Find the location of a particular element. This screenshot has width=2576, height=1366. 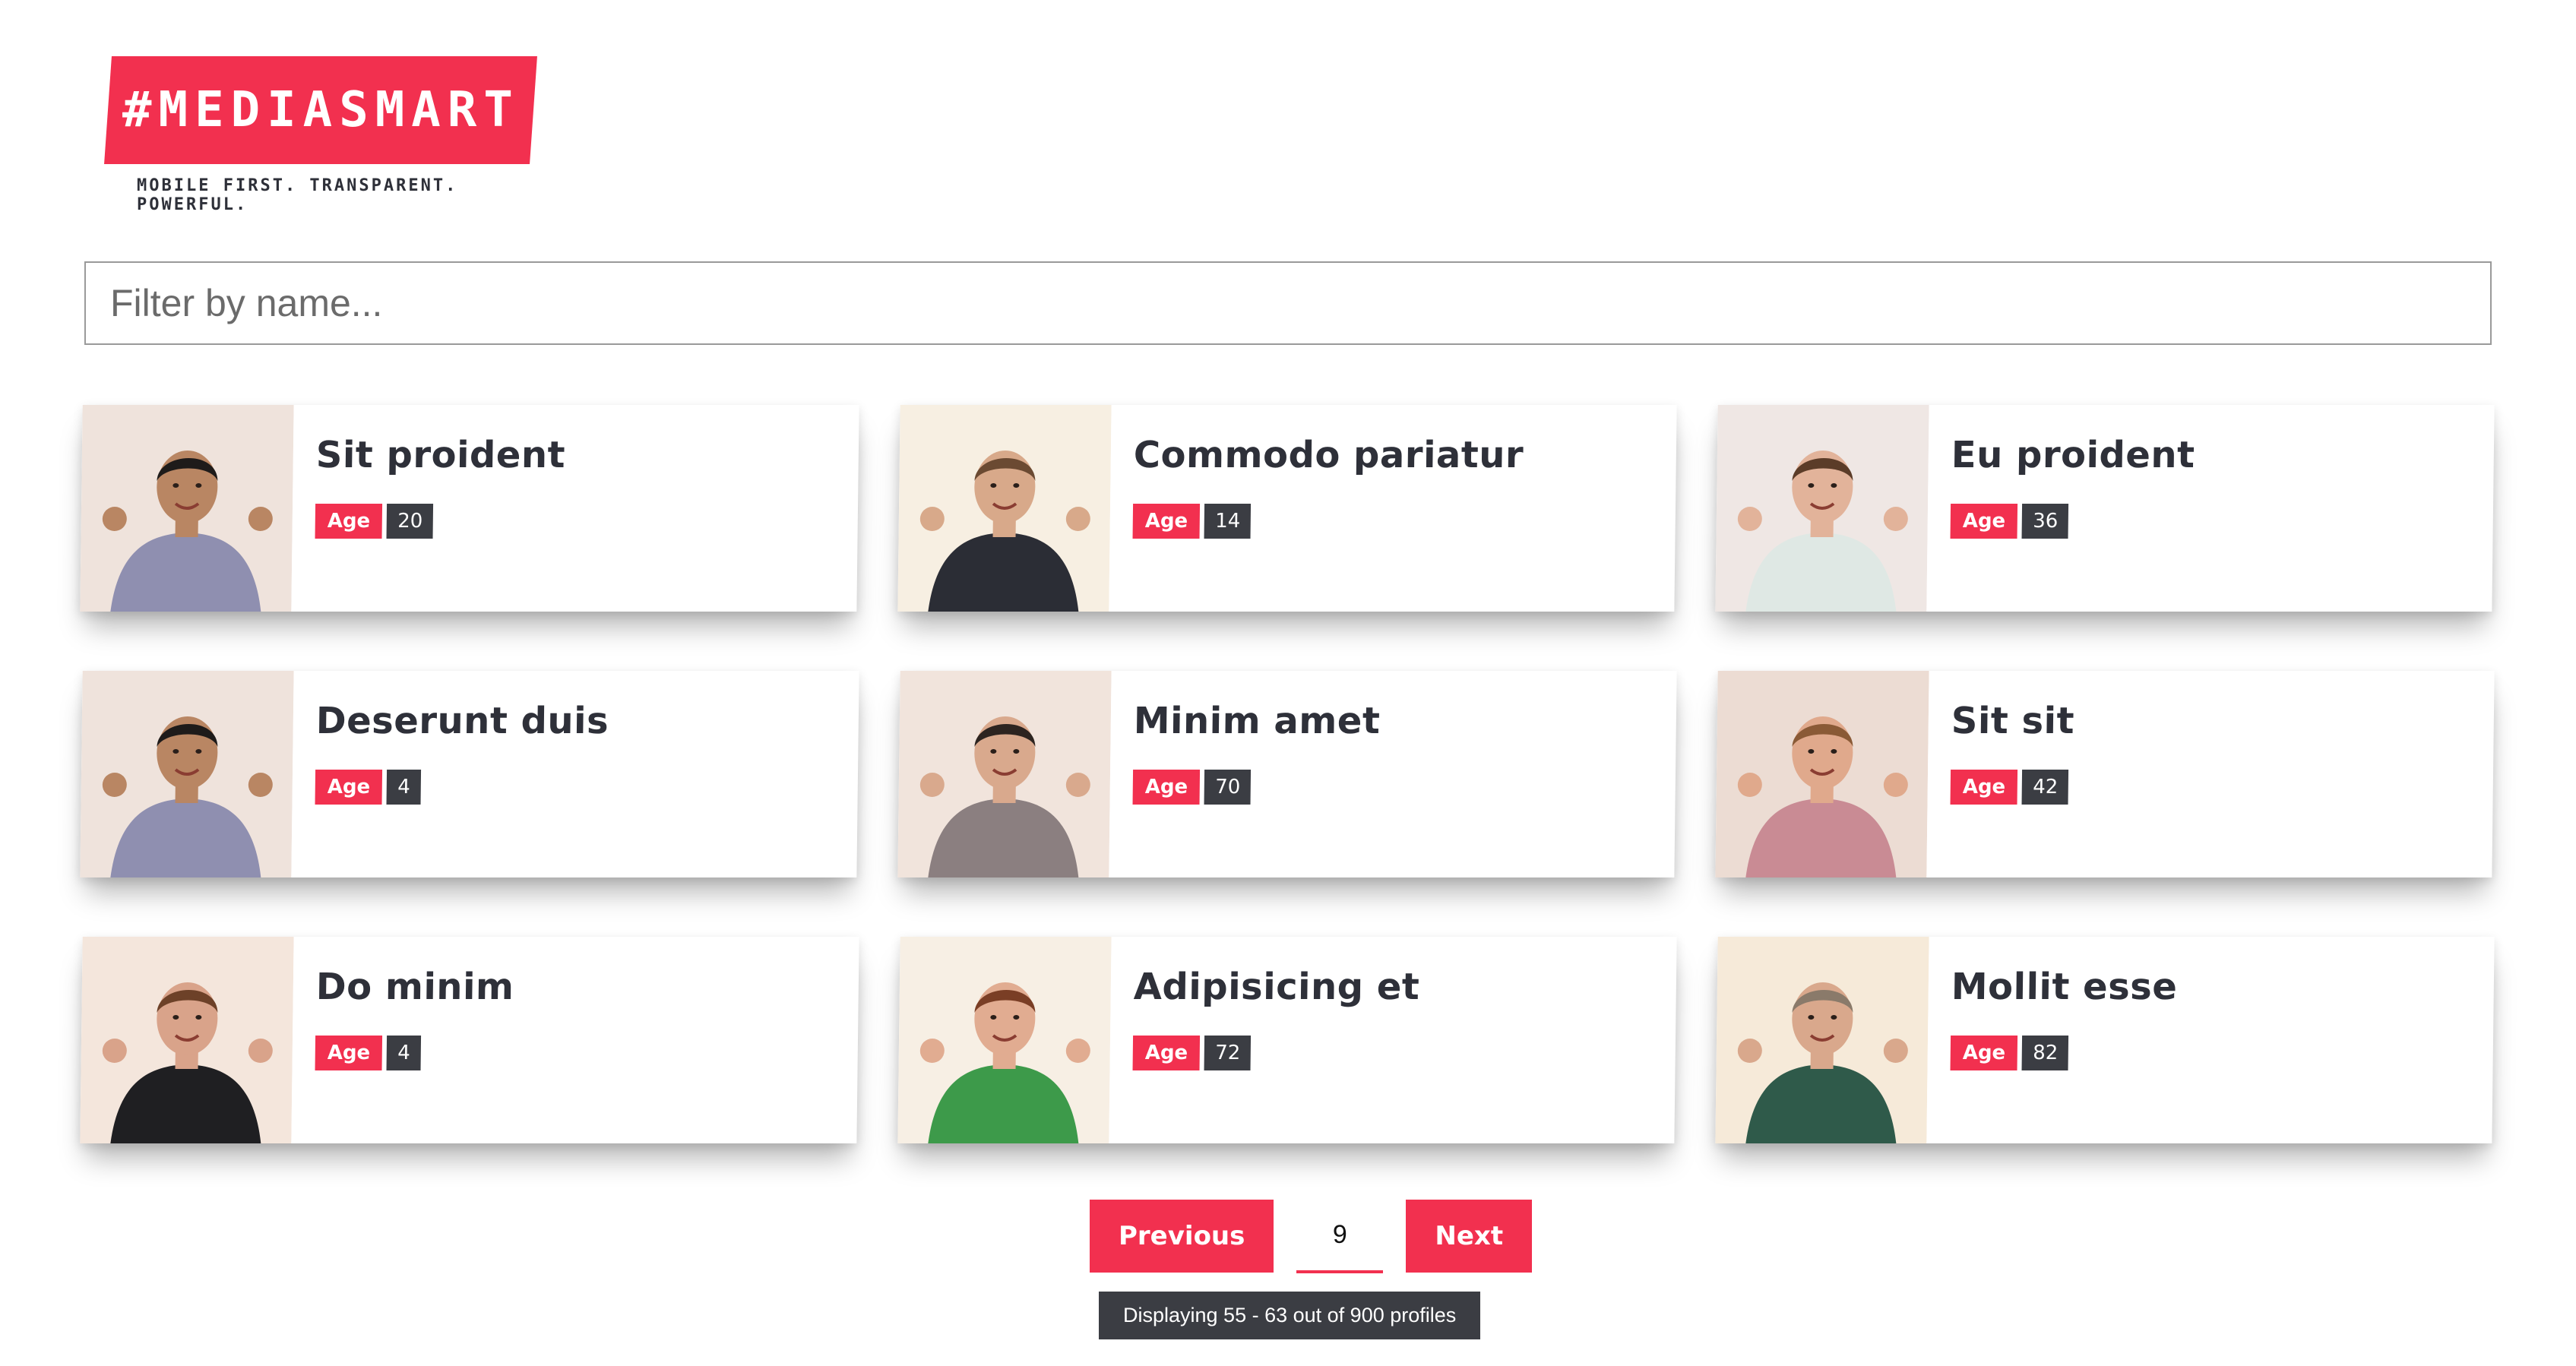

age-value: 36 is located at coordinates (2045, 521).